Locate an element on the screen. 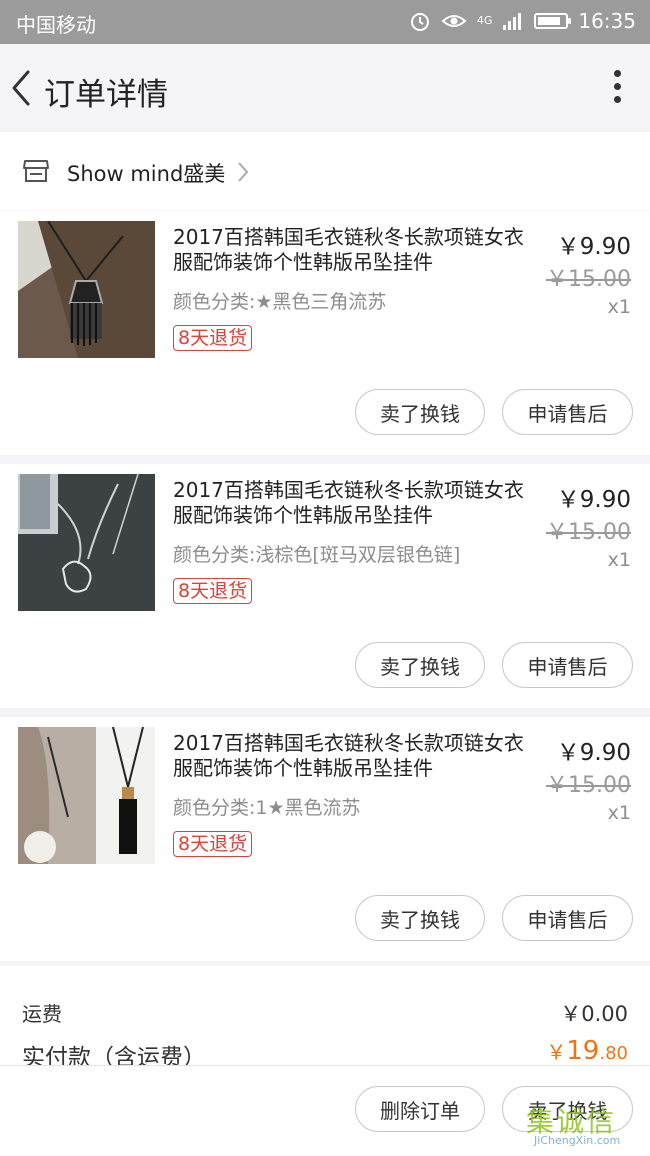  product-sku: 颜色分类:1★黑色流苏 is located at coordinates (267, 808).